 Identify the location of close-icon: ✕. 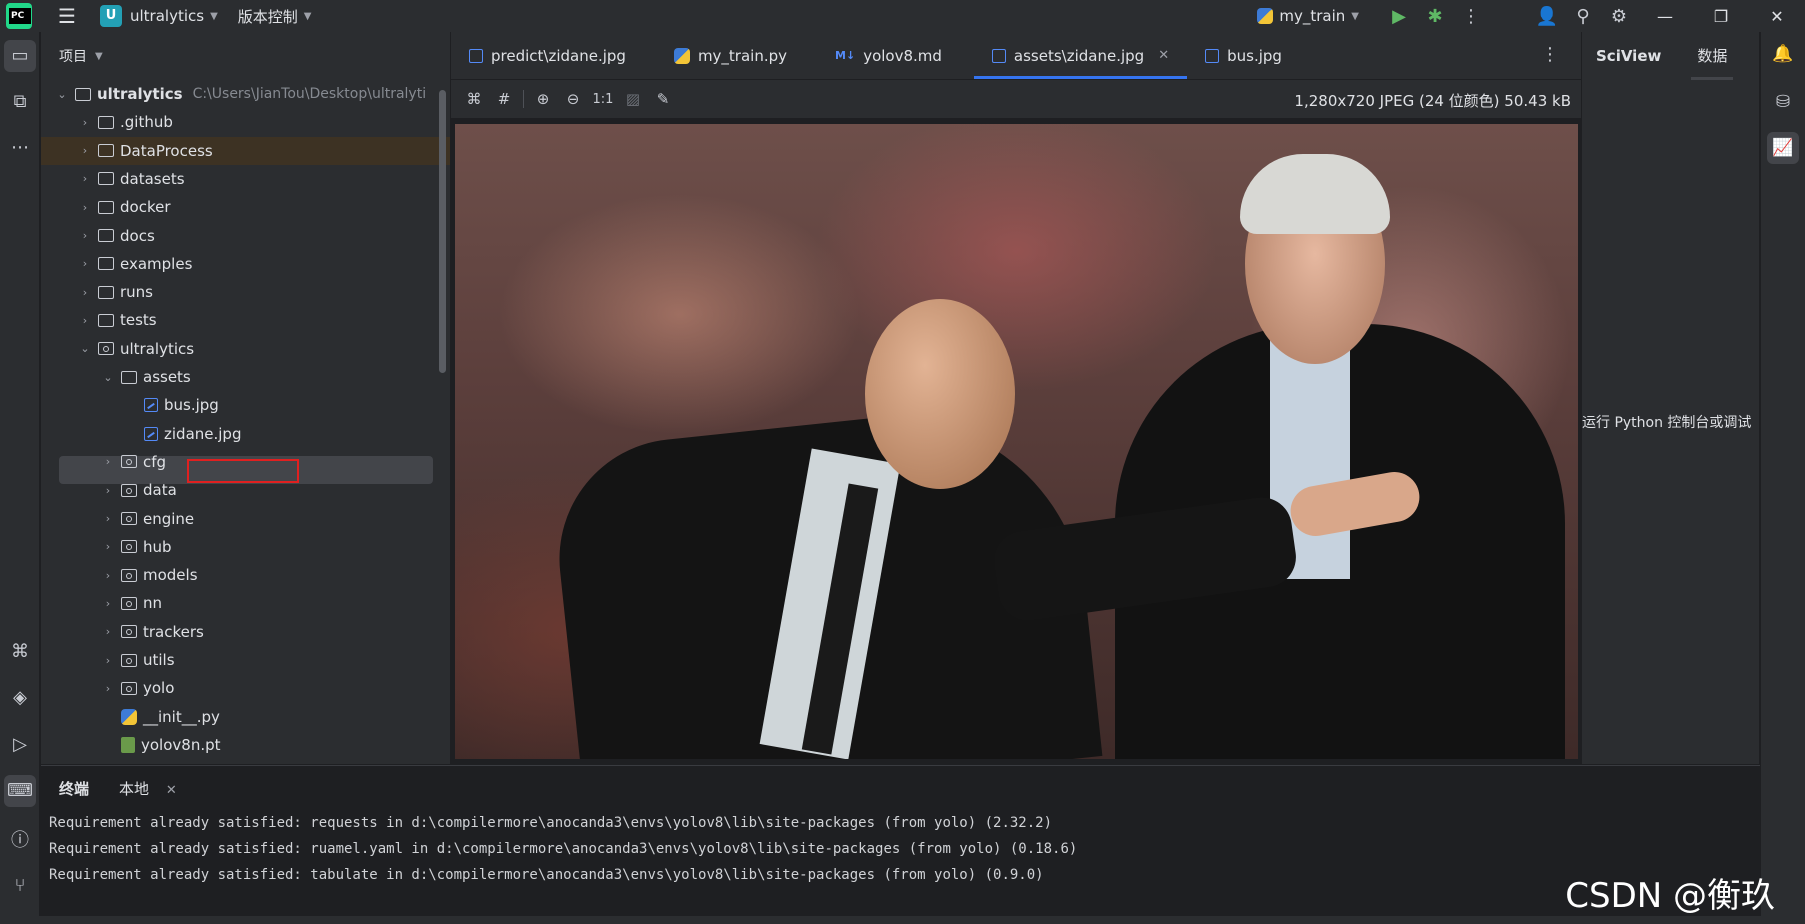
(1777, 16).